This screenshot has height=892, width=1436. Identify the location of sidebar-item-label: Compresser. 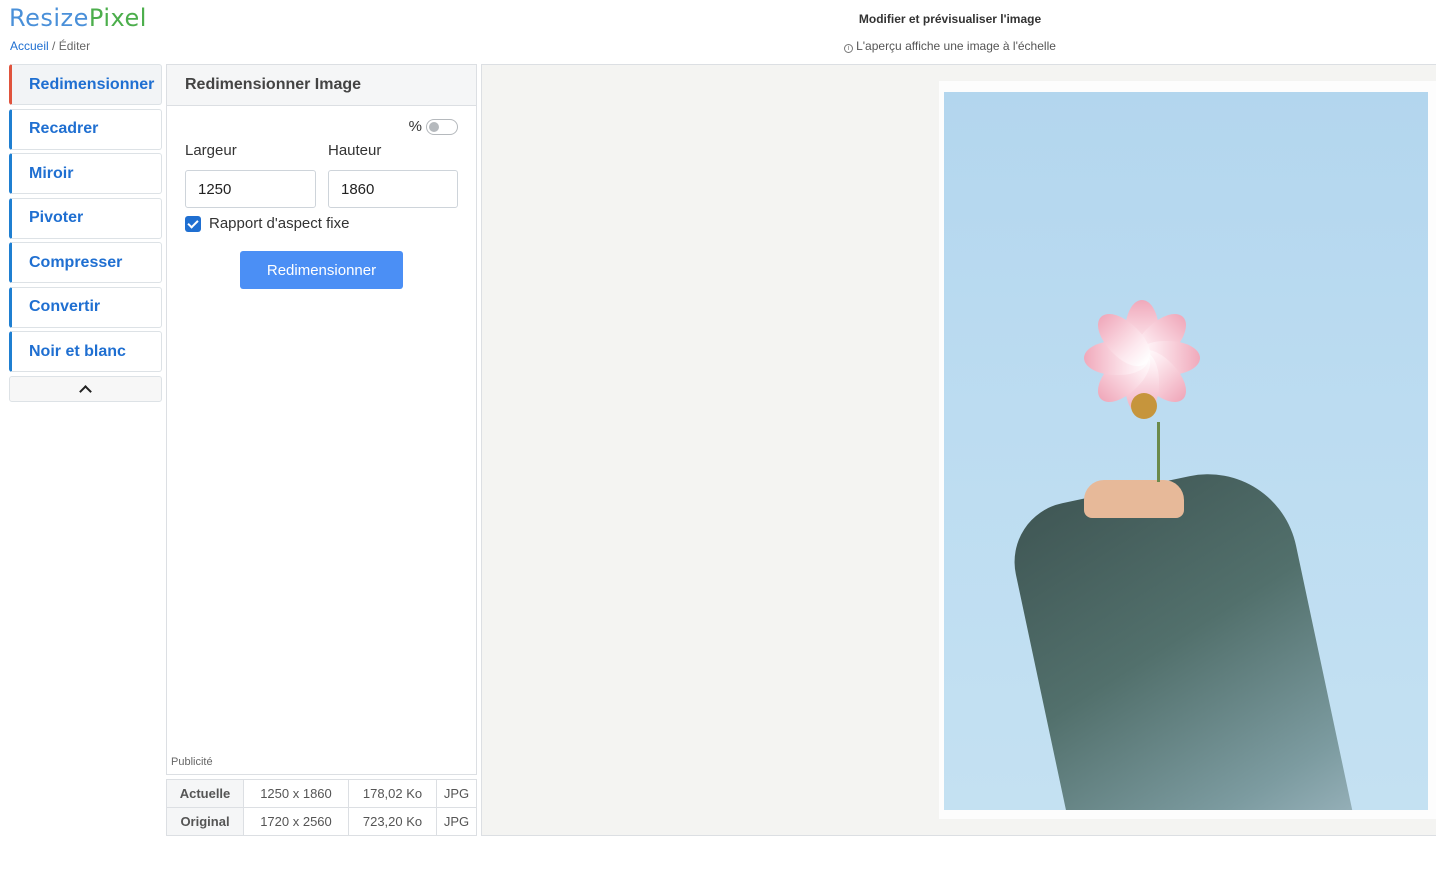
(76, 262).